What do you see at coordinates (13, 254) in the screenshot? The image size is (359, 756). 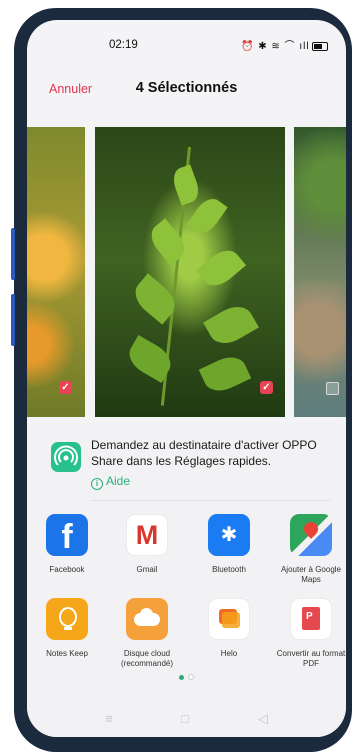 I see `volume-button` at bounding box center [13, 254].